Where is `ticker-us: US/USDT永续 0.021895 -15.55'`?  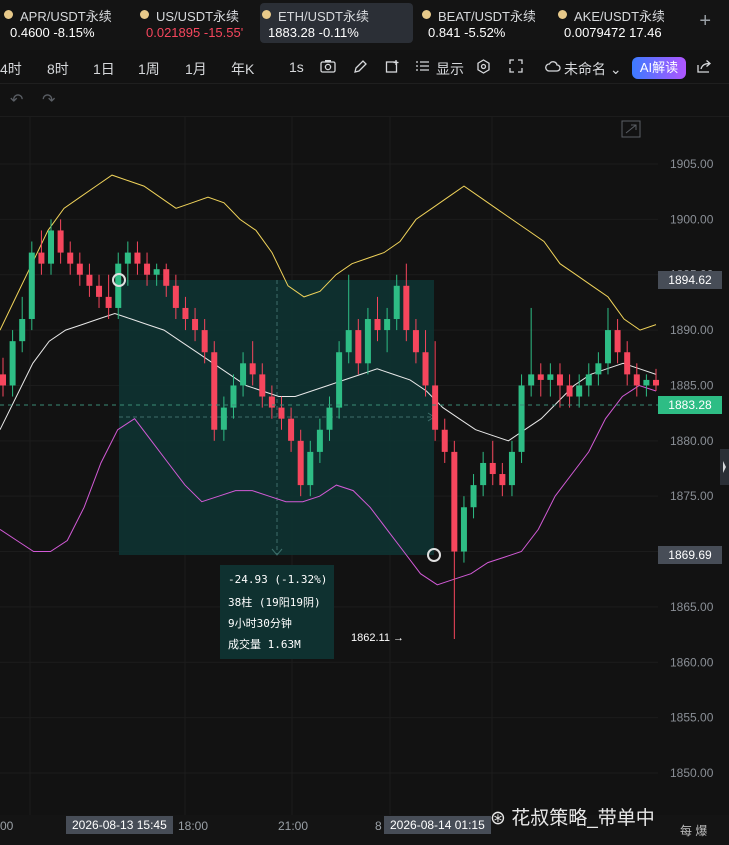 ticker-us: US/USDT永续 0.021895 -15.55' is located at coordinates (198, 23).